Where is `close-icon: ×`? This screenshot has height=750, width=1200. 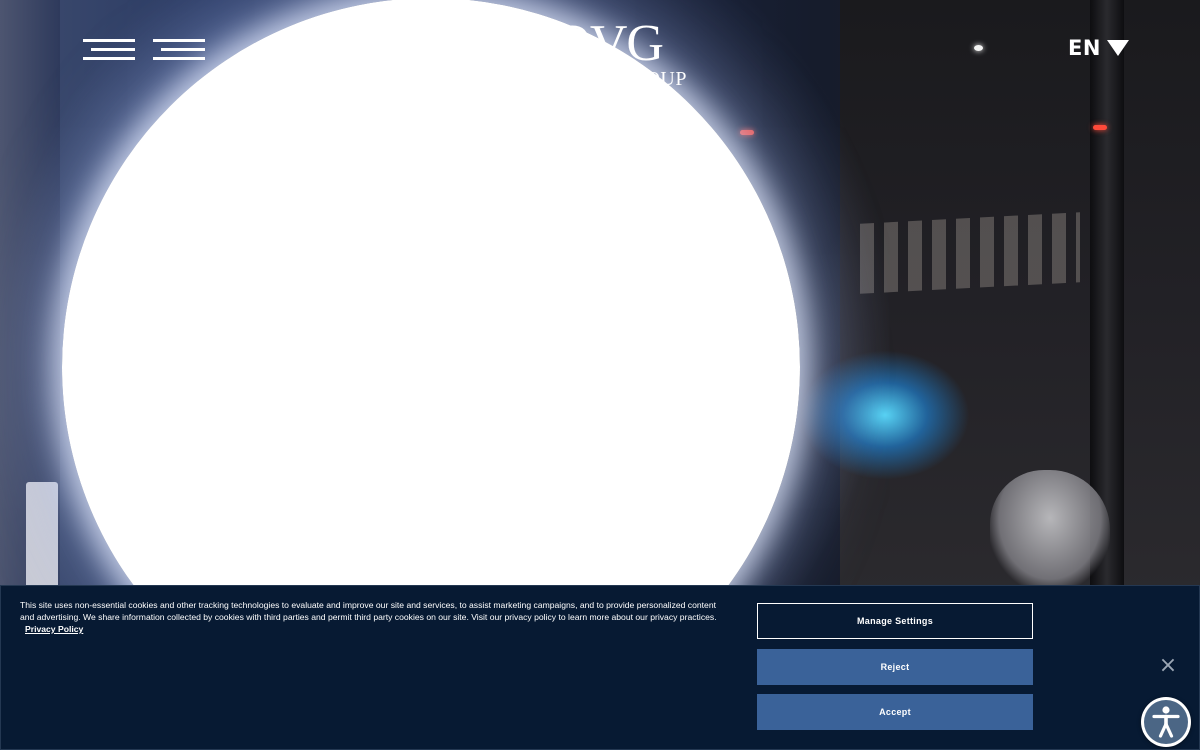 close-icon: × is located at coordinates (1168, 666).